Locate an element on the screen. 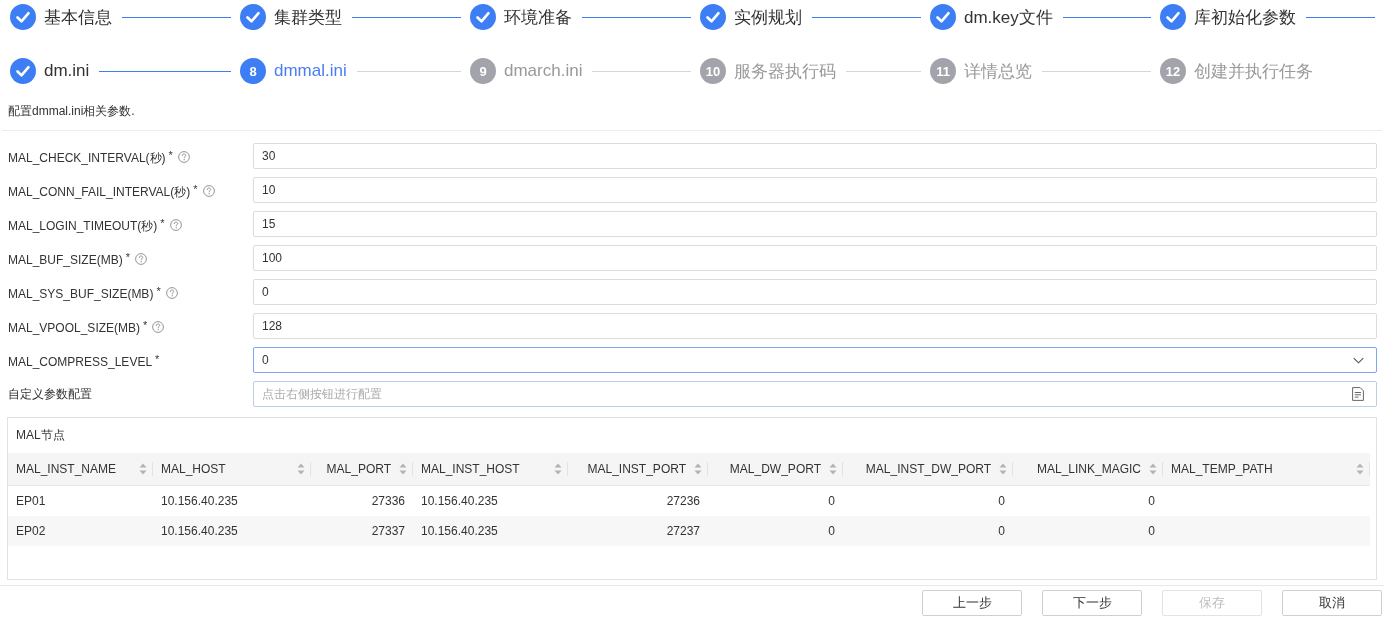 The height and width of the screenshot is (620, 1384). step-label: 实例规划 is located at coordinates (768, 17).